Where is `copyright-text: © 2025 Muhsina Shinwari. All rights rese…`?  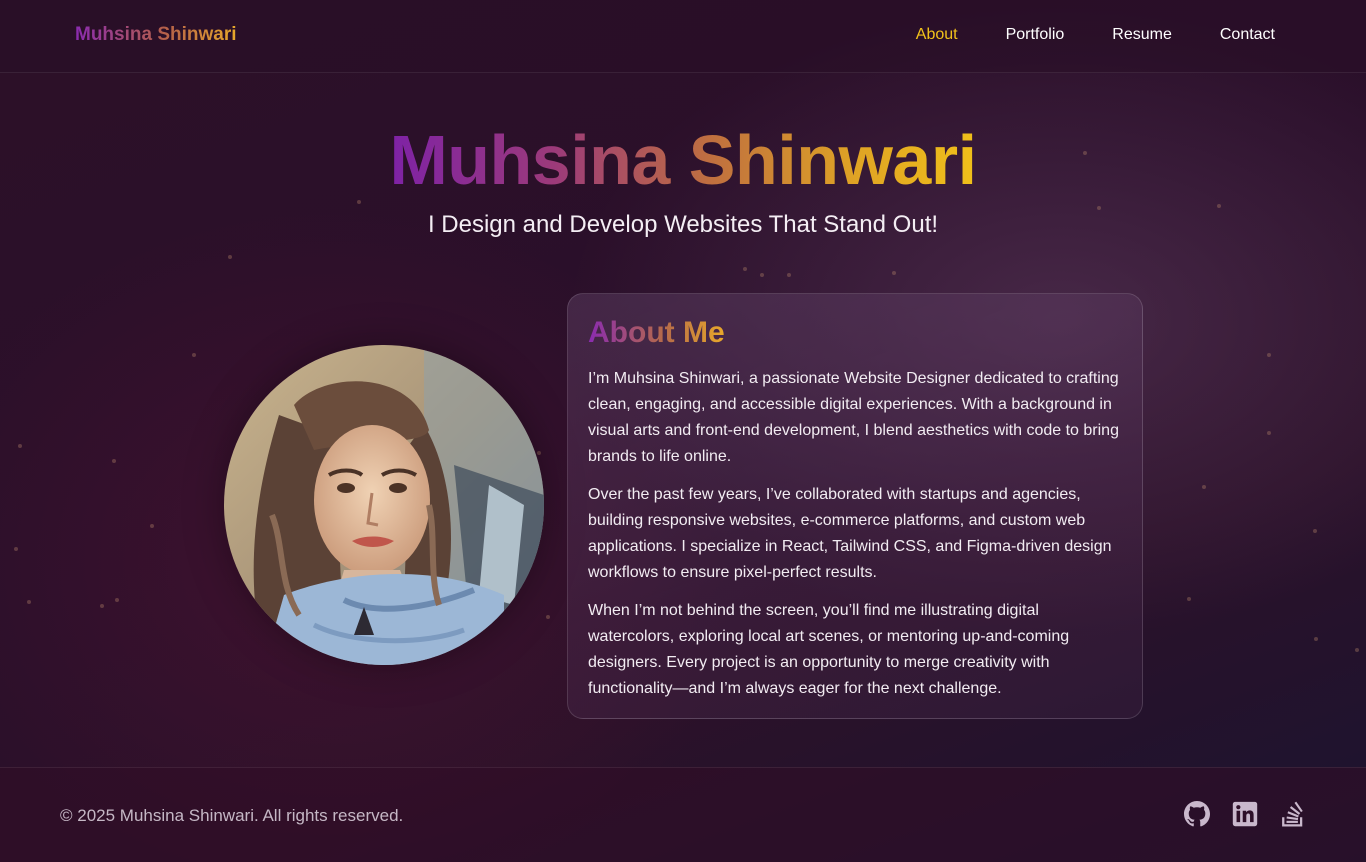 copyright-text: © 2025 Muhsina Shinwari. All rights rese… is located at coordinates (232, 815).